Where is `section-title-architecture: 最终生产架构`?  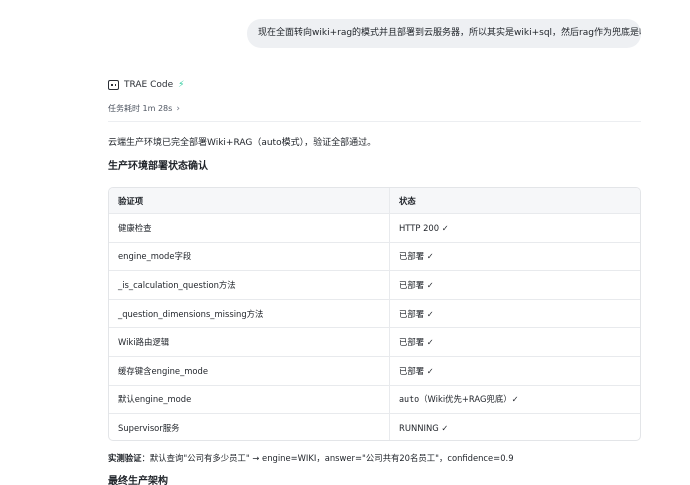 section-title-architecture: 最终生产架构 is located at coordinates (138, 480).